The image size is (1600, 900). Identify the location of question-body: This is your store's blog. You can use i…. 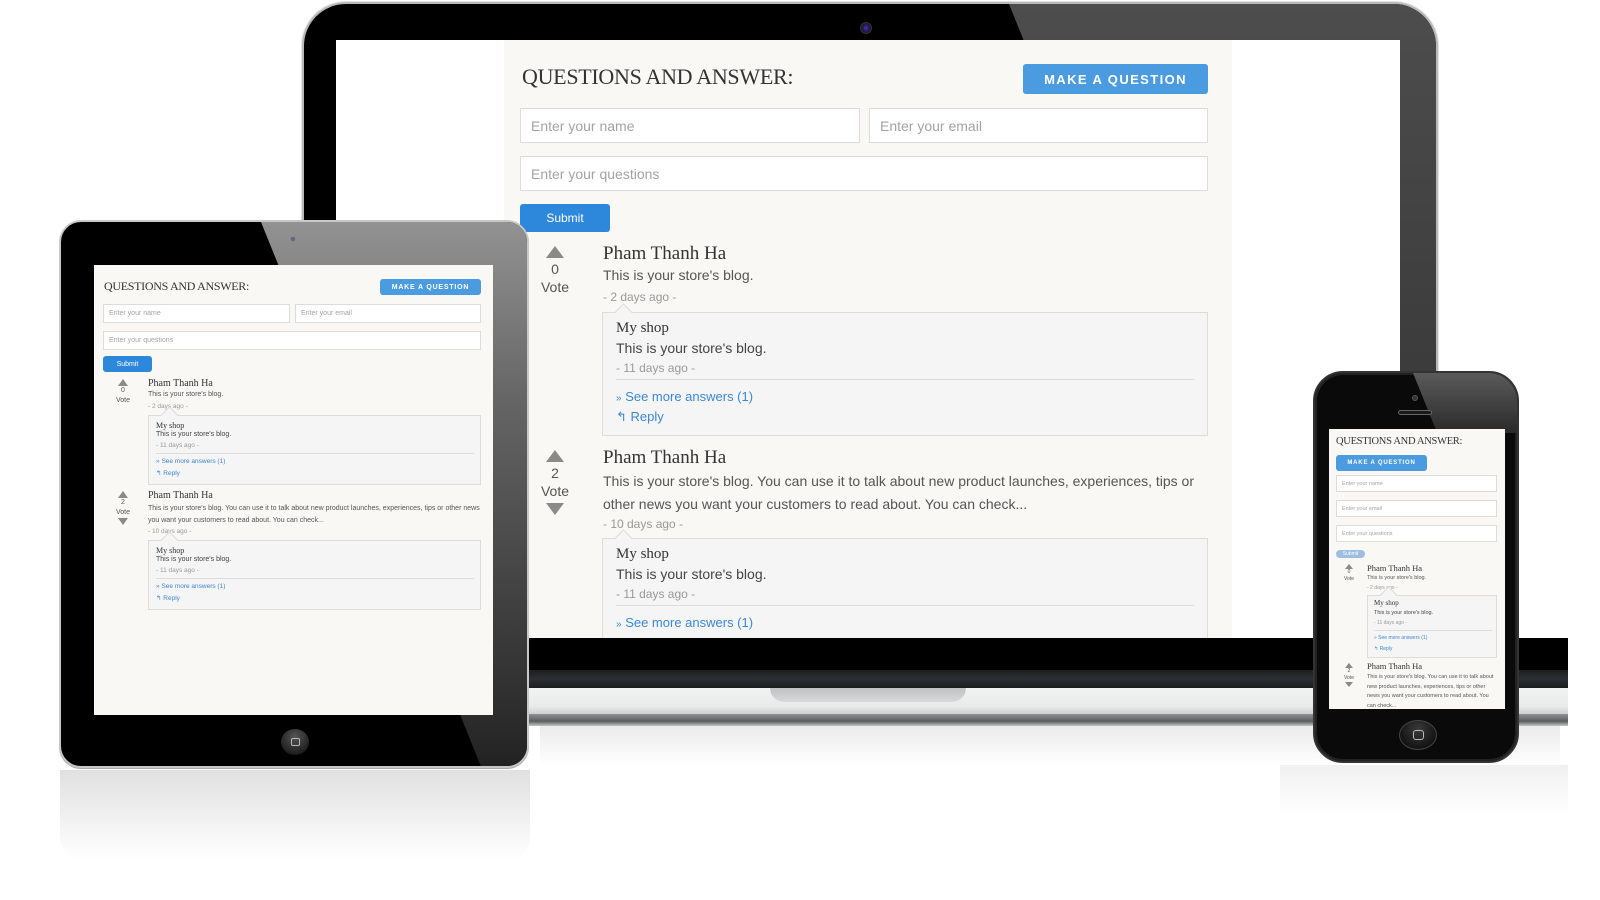
(899, 492).